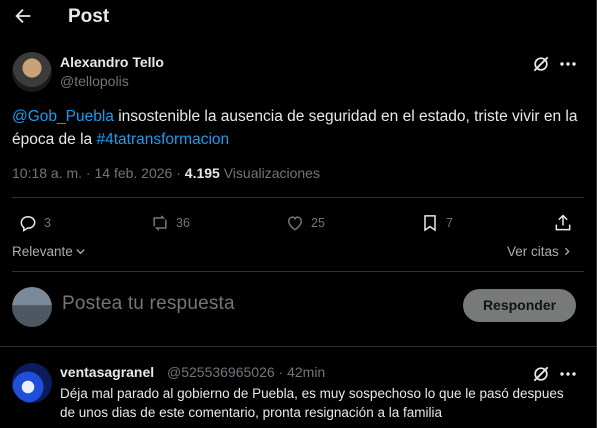 This screenshot has height=428, width=597. Describe the element at coordinates (80, 252) in the screenshot. I see `chevron-down-icon` at that location.